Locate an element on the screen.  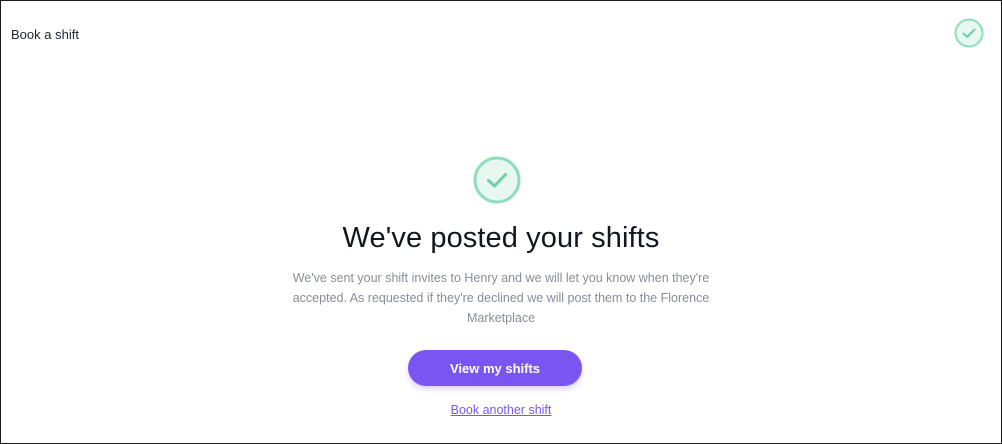
success-check-icon is located at coordinates (497, 180).